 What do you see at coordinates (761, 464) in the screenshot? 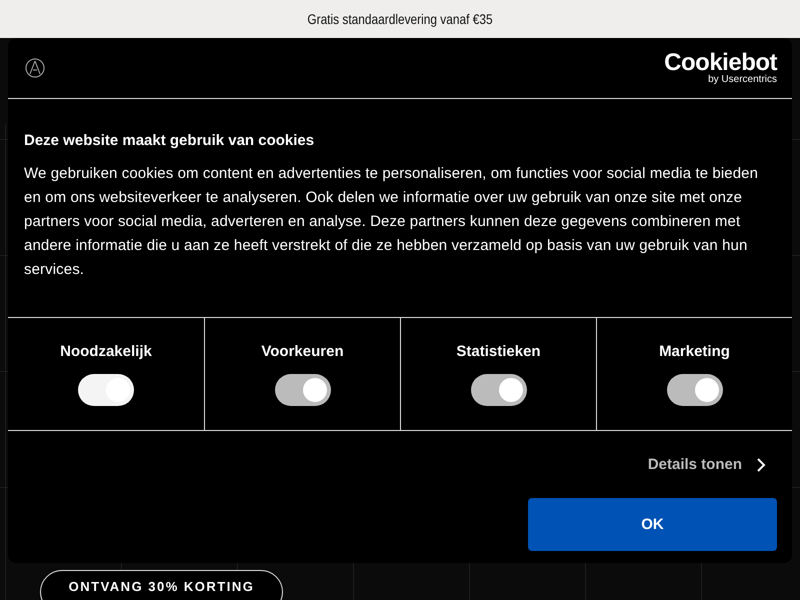
I see `chevron-right-icon` at bounding box center [761, 464].